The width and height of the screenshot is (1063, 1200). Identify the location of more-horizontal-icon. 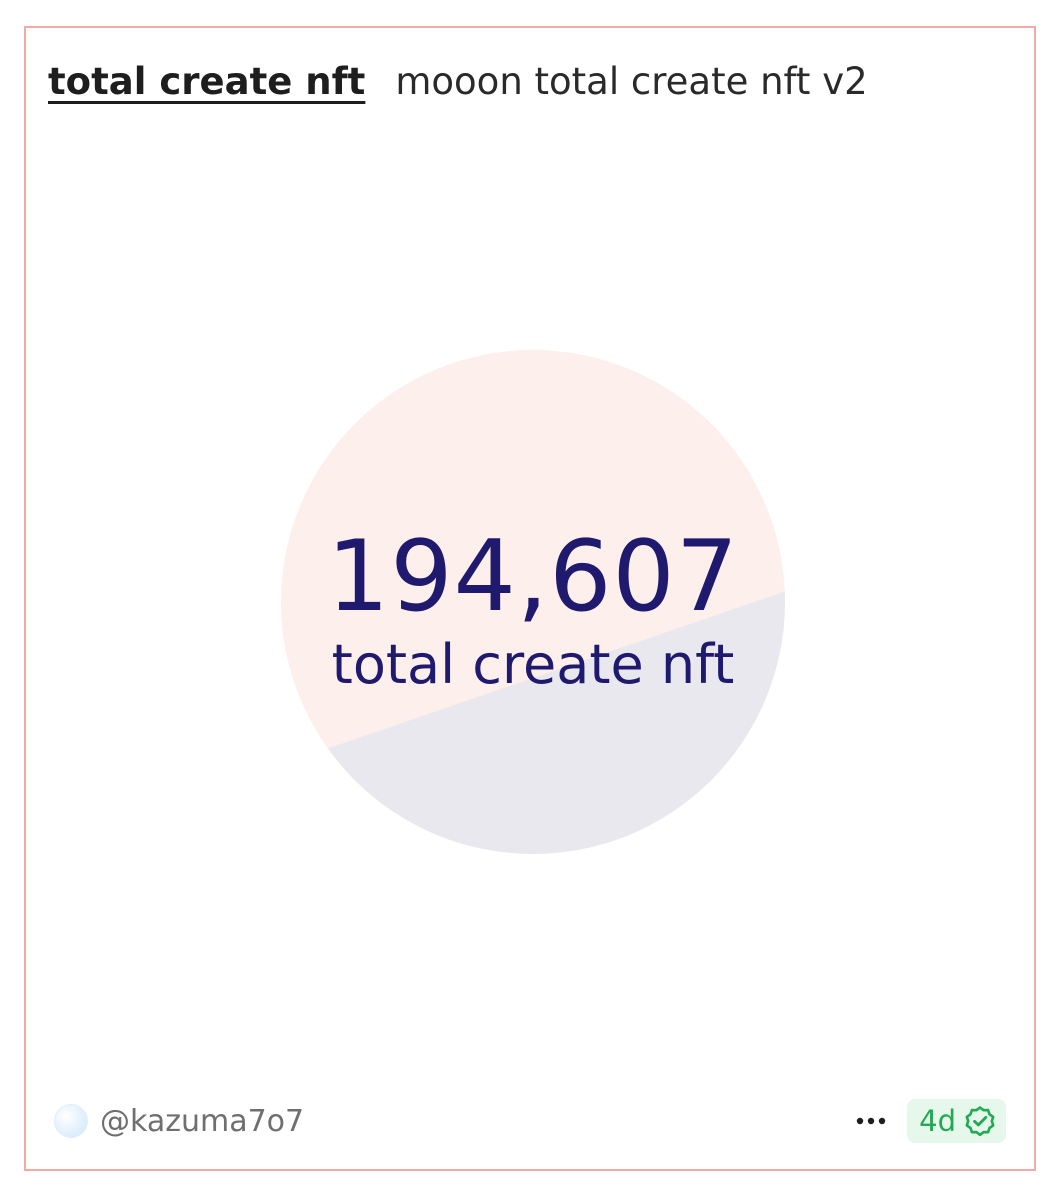
(871, 1121).